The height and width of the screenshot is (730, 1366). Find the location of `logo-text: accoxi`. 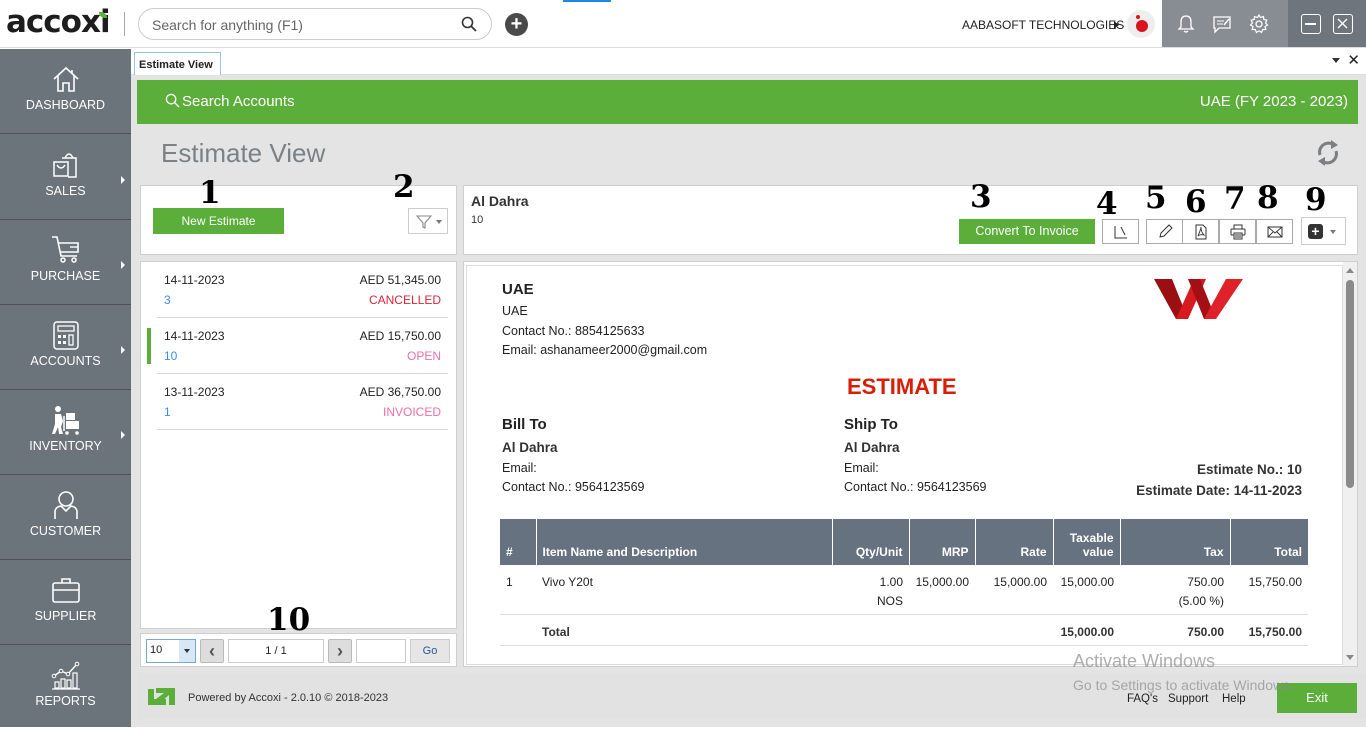

logo-text: accoxi is located at coordinates (58, 22).